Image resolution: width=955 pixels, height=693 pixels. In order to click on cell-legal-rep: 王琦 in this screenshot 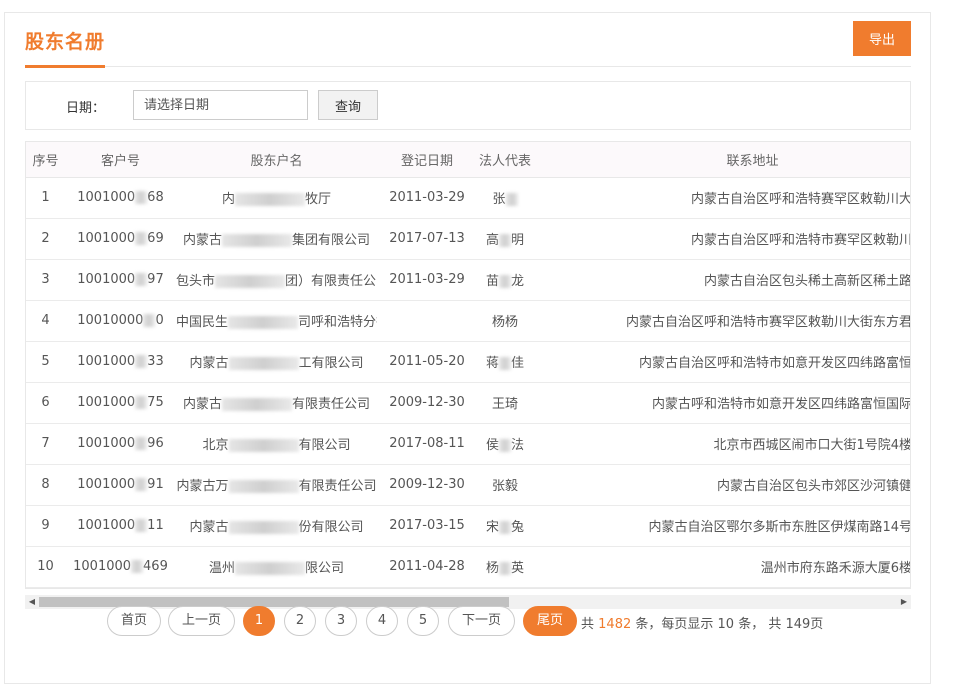, I will do `click(505, 403)`.